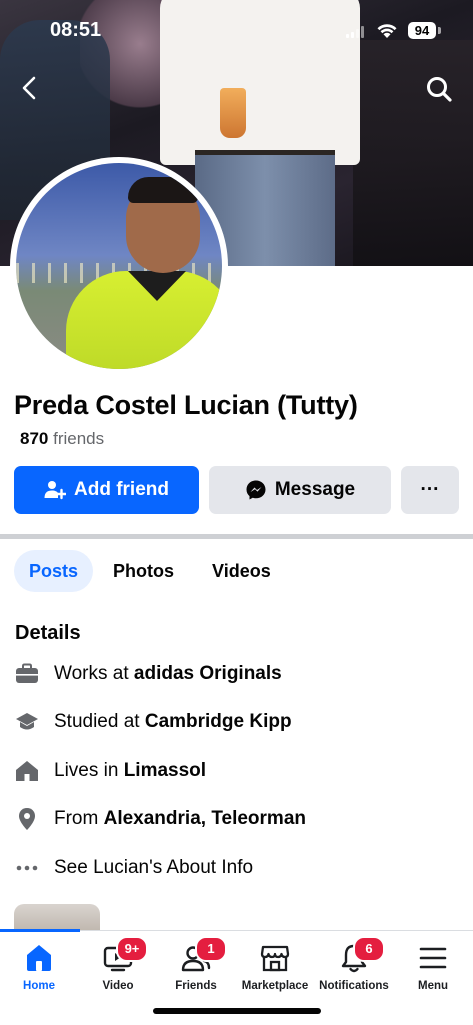 This screenshot has height=1025, width=473. Describe the element at coordinates (154, 867) in the screenshot. I see `see-about-info-label: See Lucian's About Info` at that location.